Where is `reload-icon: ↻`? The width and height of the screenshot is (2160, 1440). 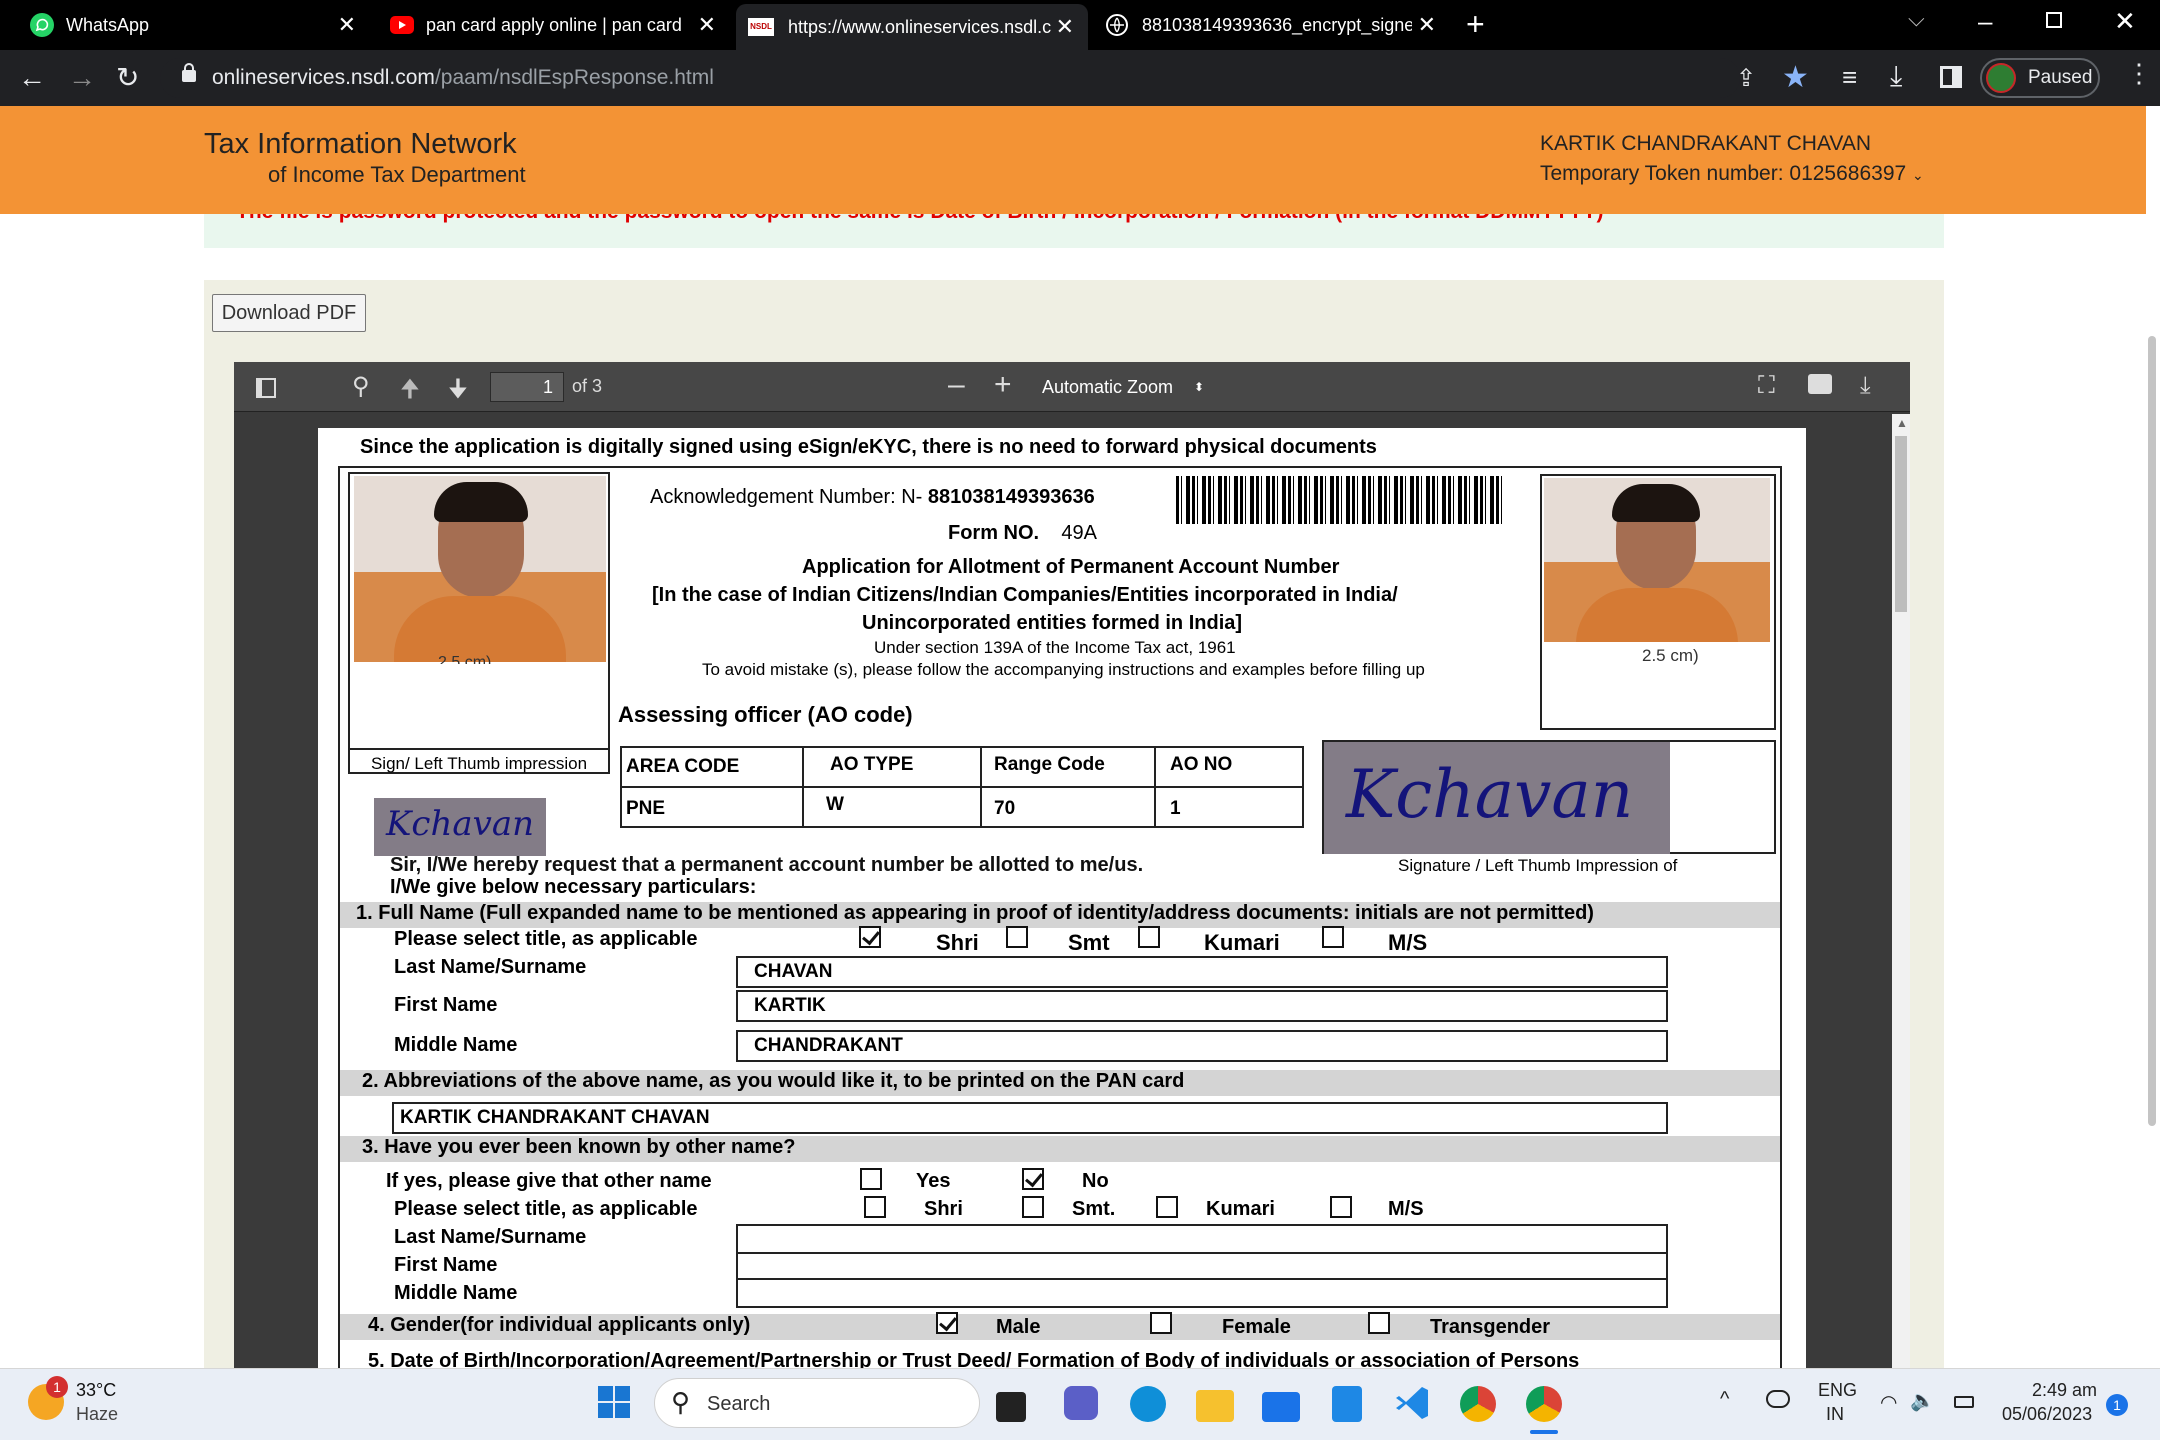
reload-icon: ↻ is located at coordinates (127, 78).